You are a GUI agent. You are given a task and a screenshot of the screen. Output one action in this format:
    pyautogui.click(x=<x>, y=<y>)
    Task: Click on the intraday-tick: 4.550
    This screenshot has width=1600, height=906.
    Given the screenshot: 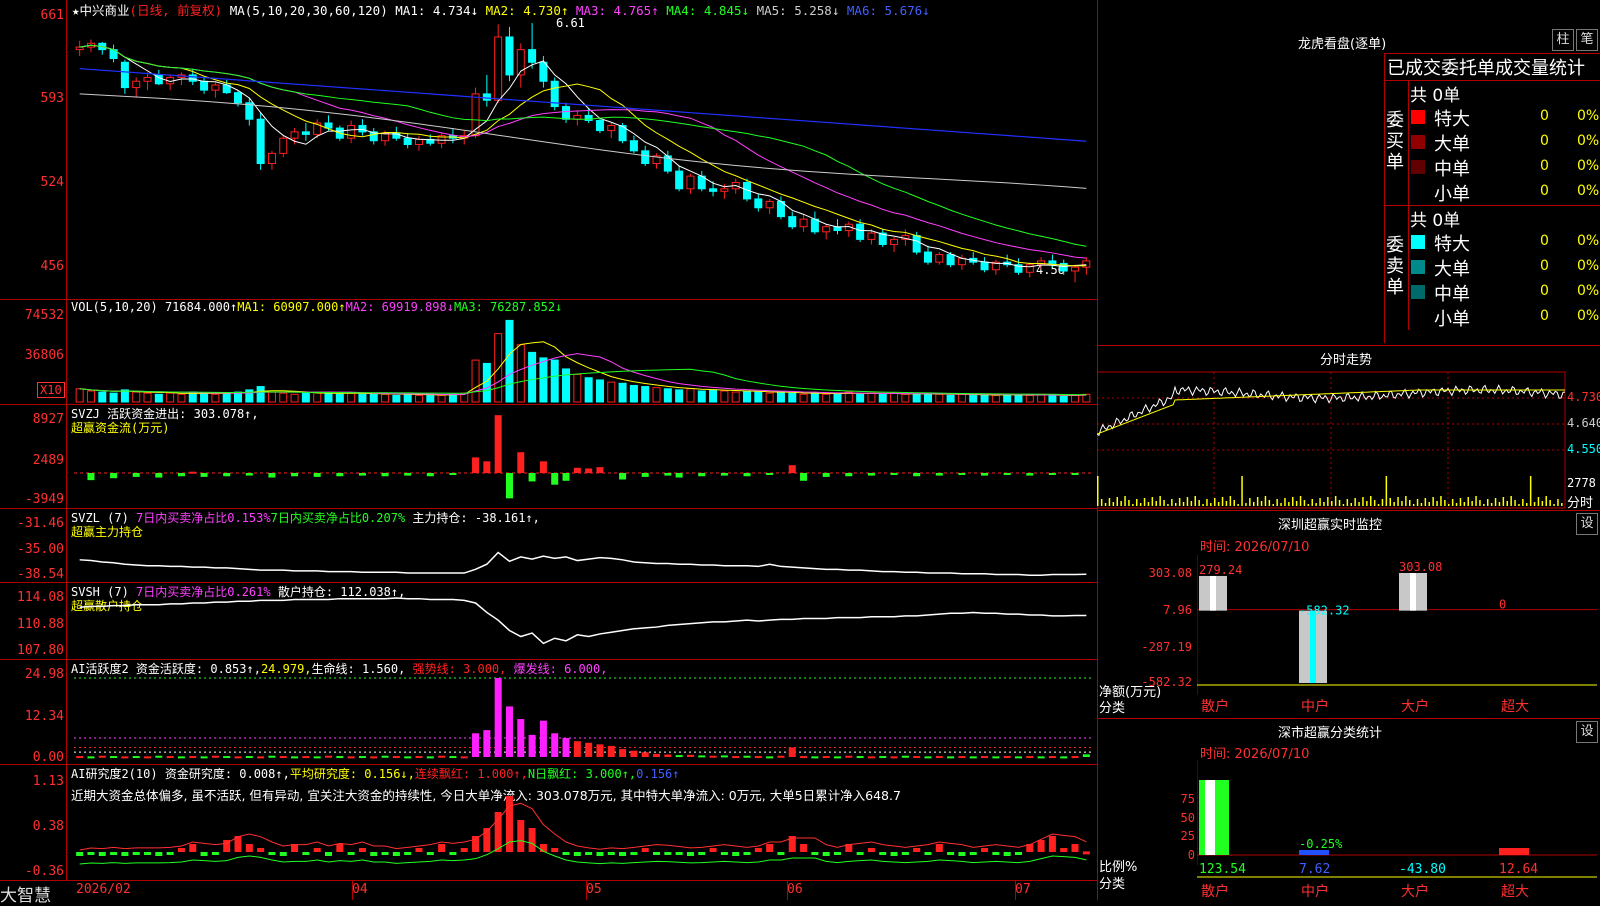 What is the action you would take?
    pyautogui.click(x=1583, y=449)
    